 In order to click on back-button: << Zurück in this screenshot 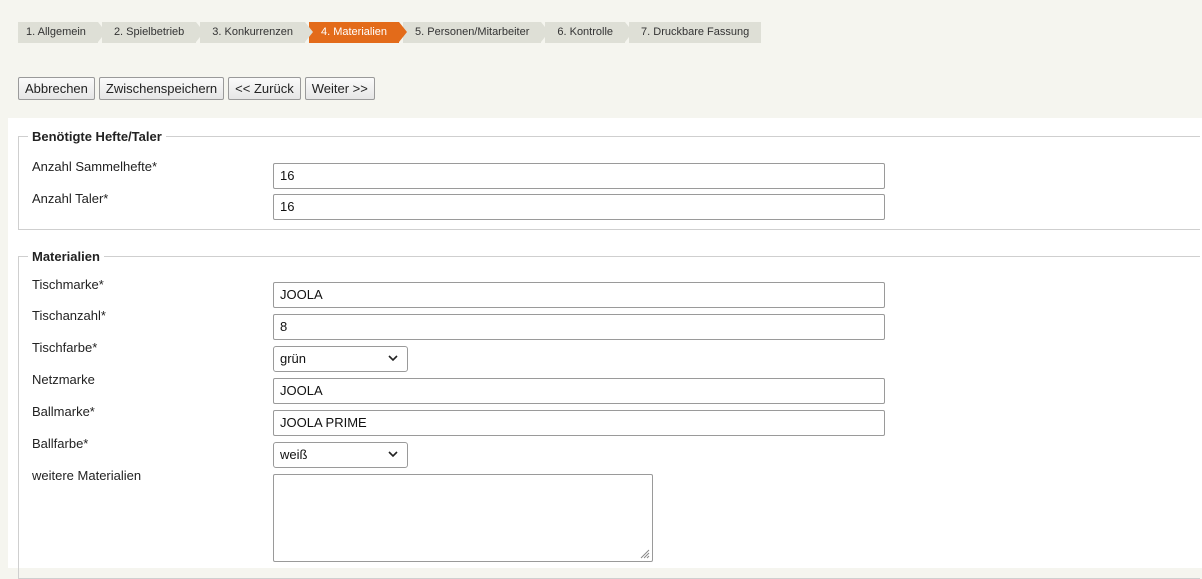, I will do `click(264, 88)`.